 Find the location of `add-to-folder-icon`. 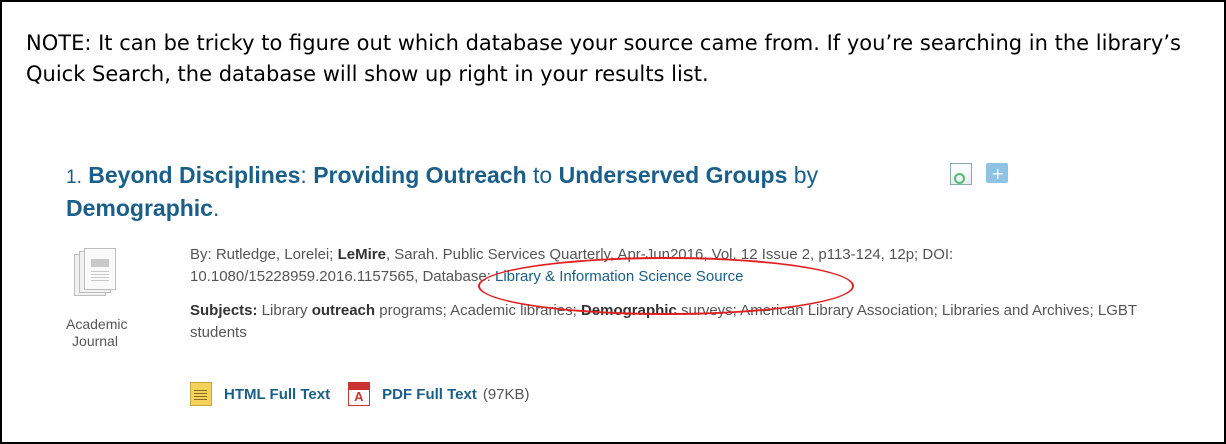

add-to-folder-icon is located at coordinates (997, 173).